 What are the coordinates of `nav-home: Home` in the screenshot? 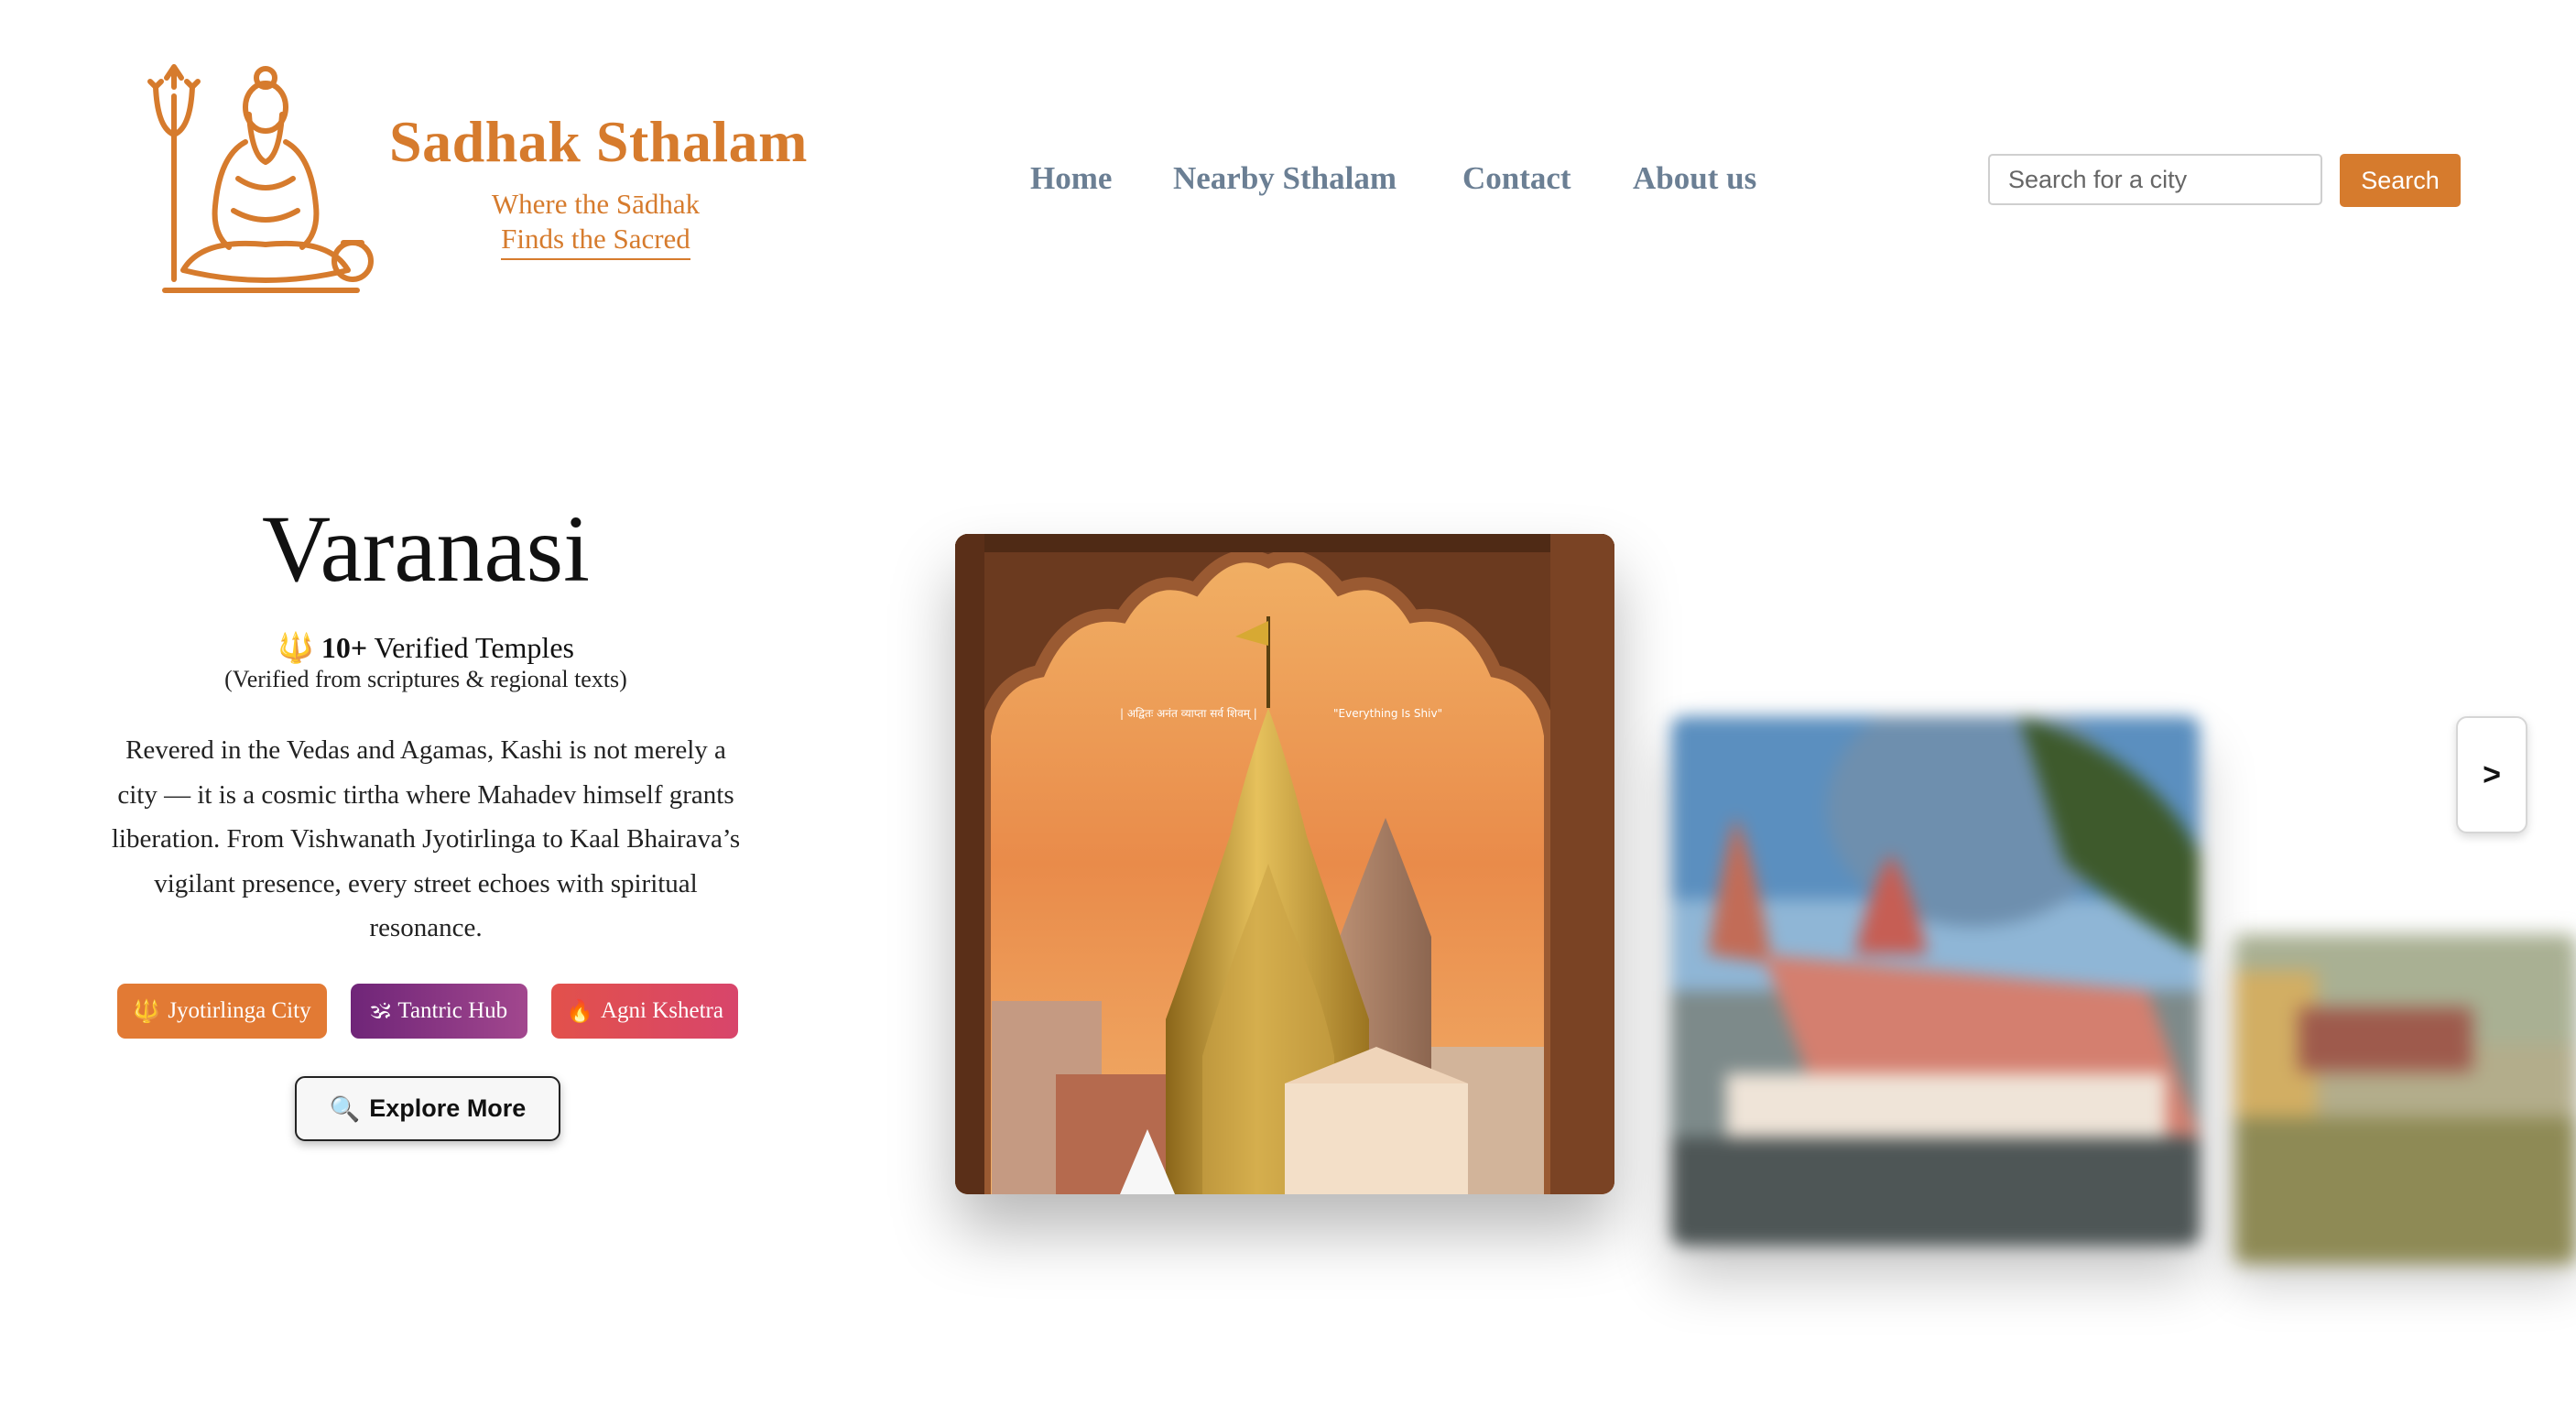 It's located at (1071, 178).